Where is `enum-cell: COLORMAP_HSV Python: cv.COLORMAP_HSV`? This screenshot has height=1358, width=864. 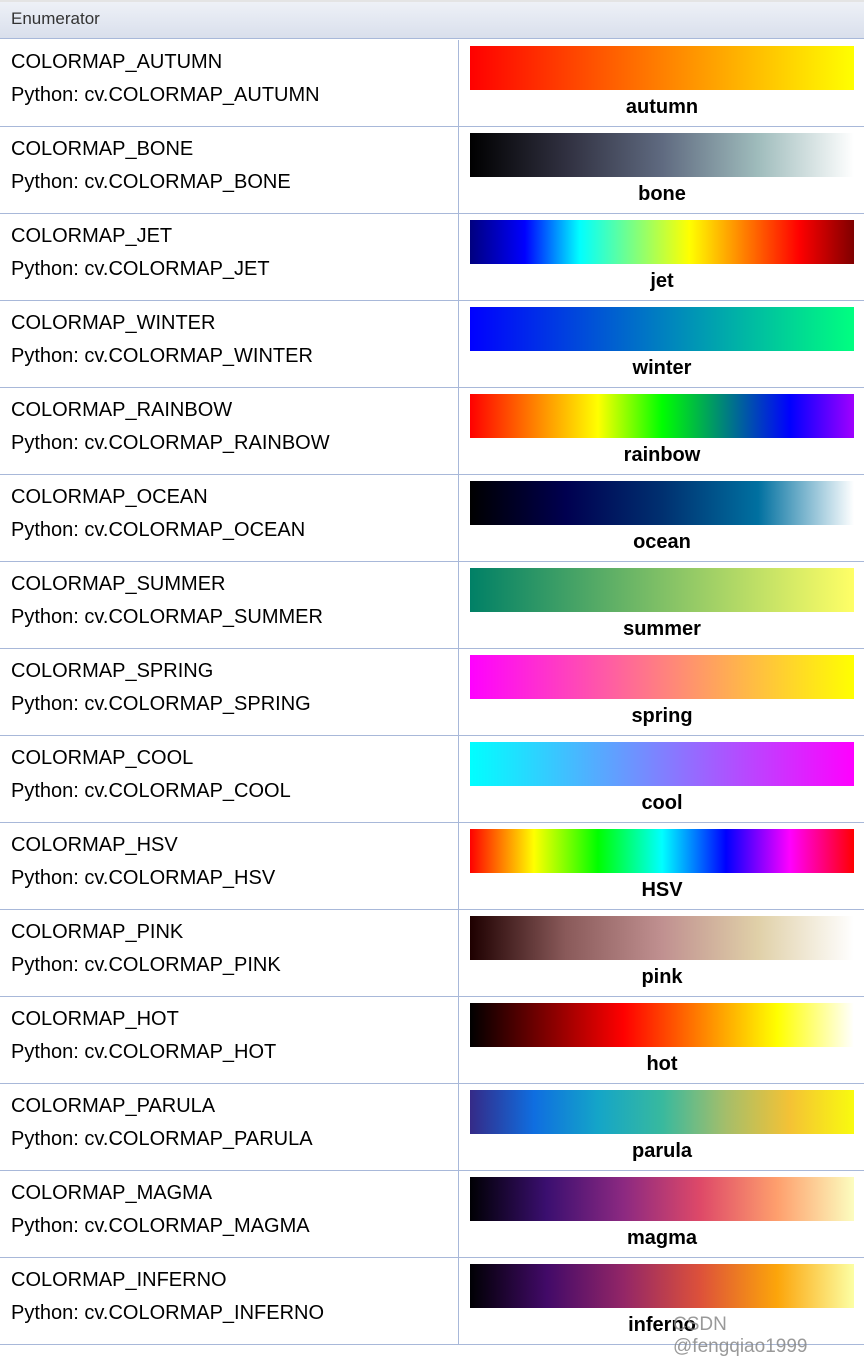
enum-cell: COLORMAP_HSV Python: cv.COLORMAP_HSV is located at coordinates (229, 866).